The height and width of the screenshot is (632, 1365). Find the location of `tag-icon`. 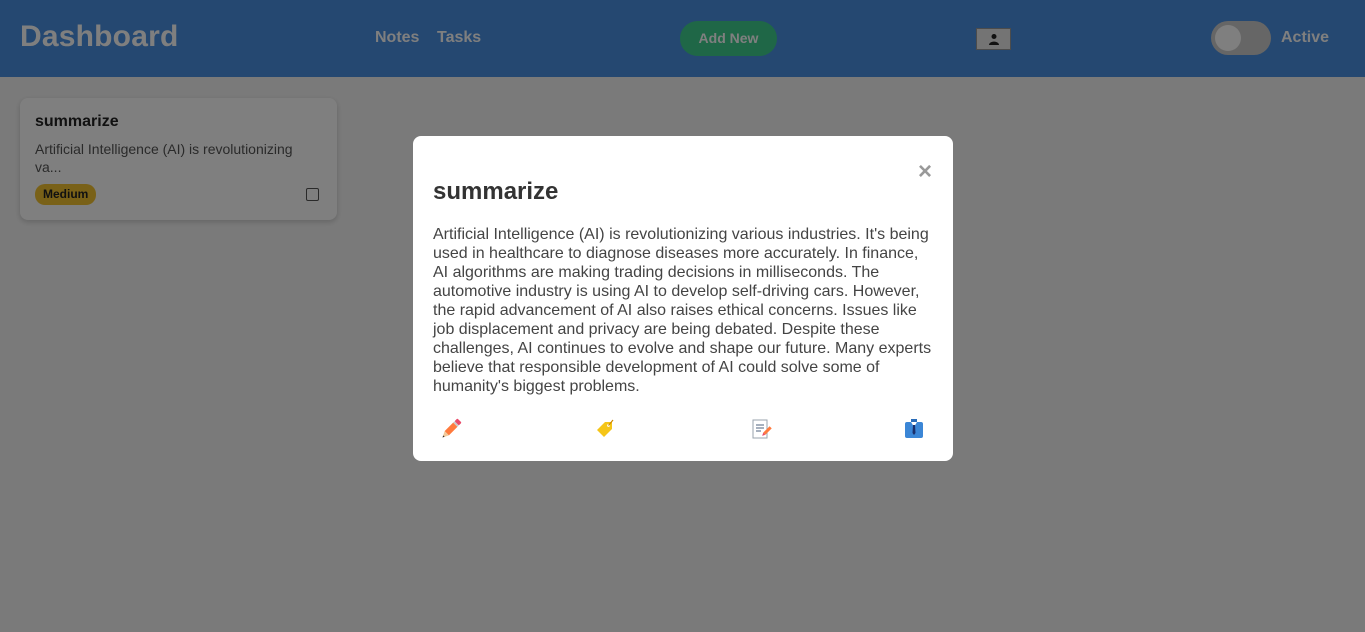

tag-icon is located at coordinates (605, 428).